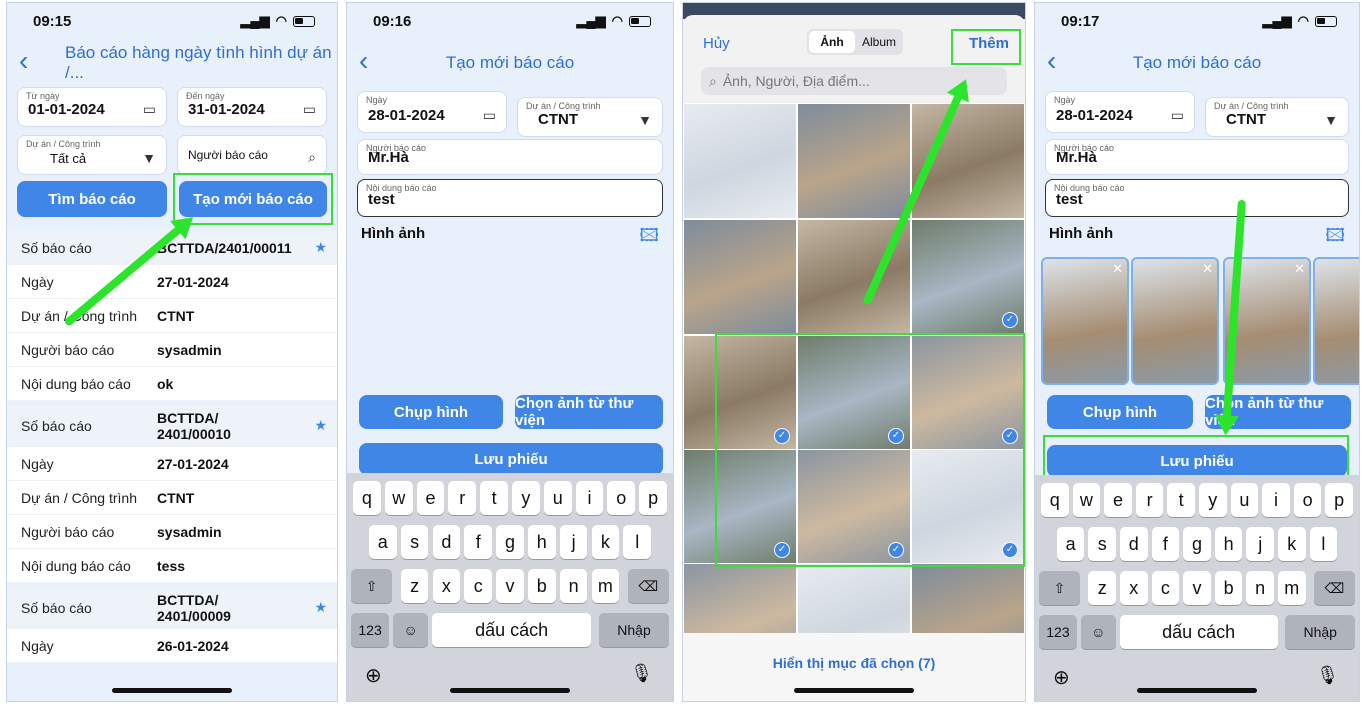  I want to click on reporter-search-input: Người báo cáo ⌕, so click(252, 155).